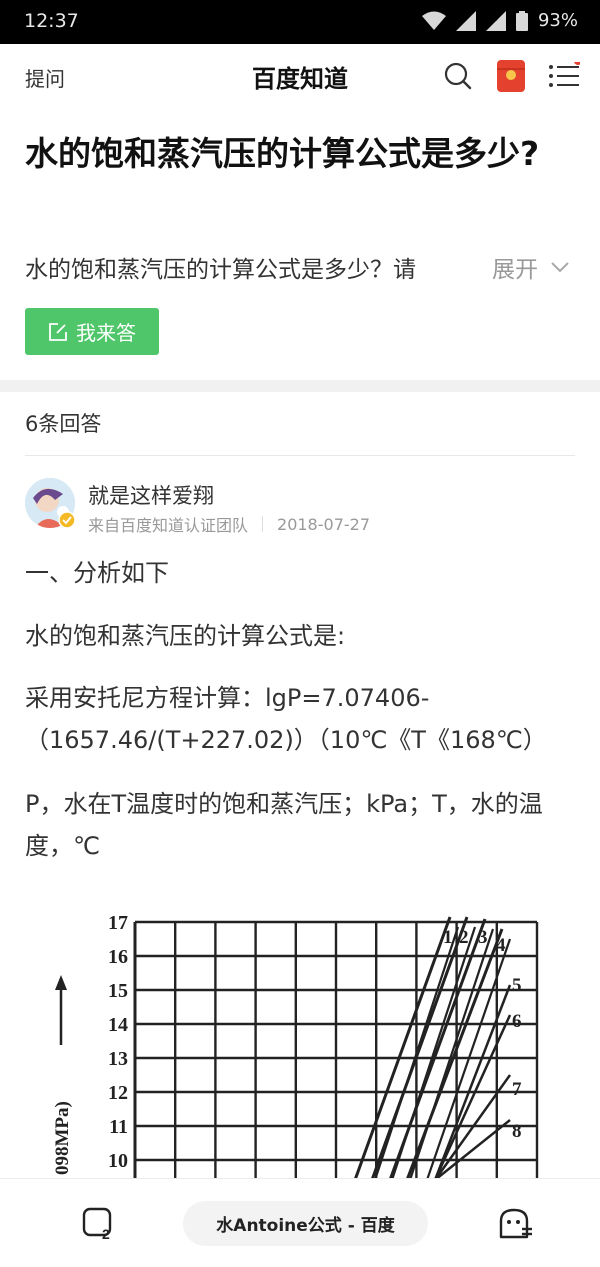 This screenshot has width=600, height=1267. What do you see at coordinates (300, 76) in the screenshot?
I see `top-nav: 提问 百度知道` at bounding box center [300, 76].